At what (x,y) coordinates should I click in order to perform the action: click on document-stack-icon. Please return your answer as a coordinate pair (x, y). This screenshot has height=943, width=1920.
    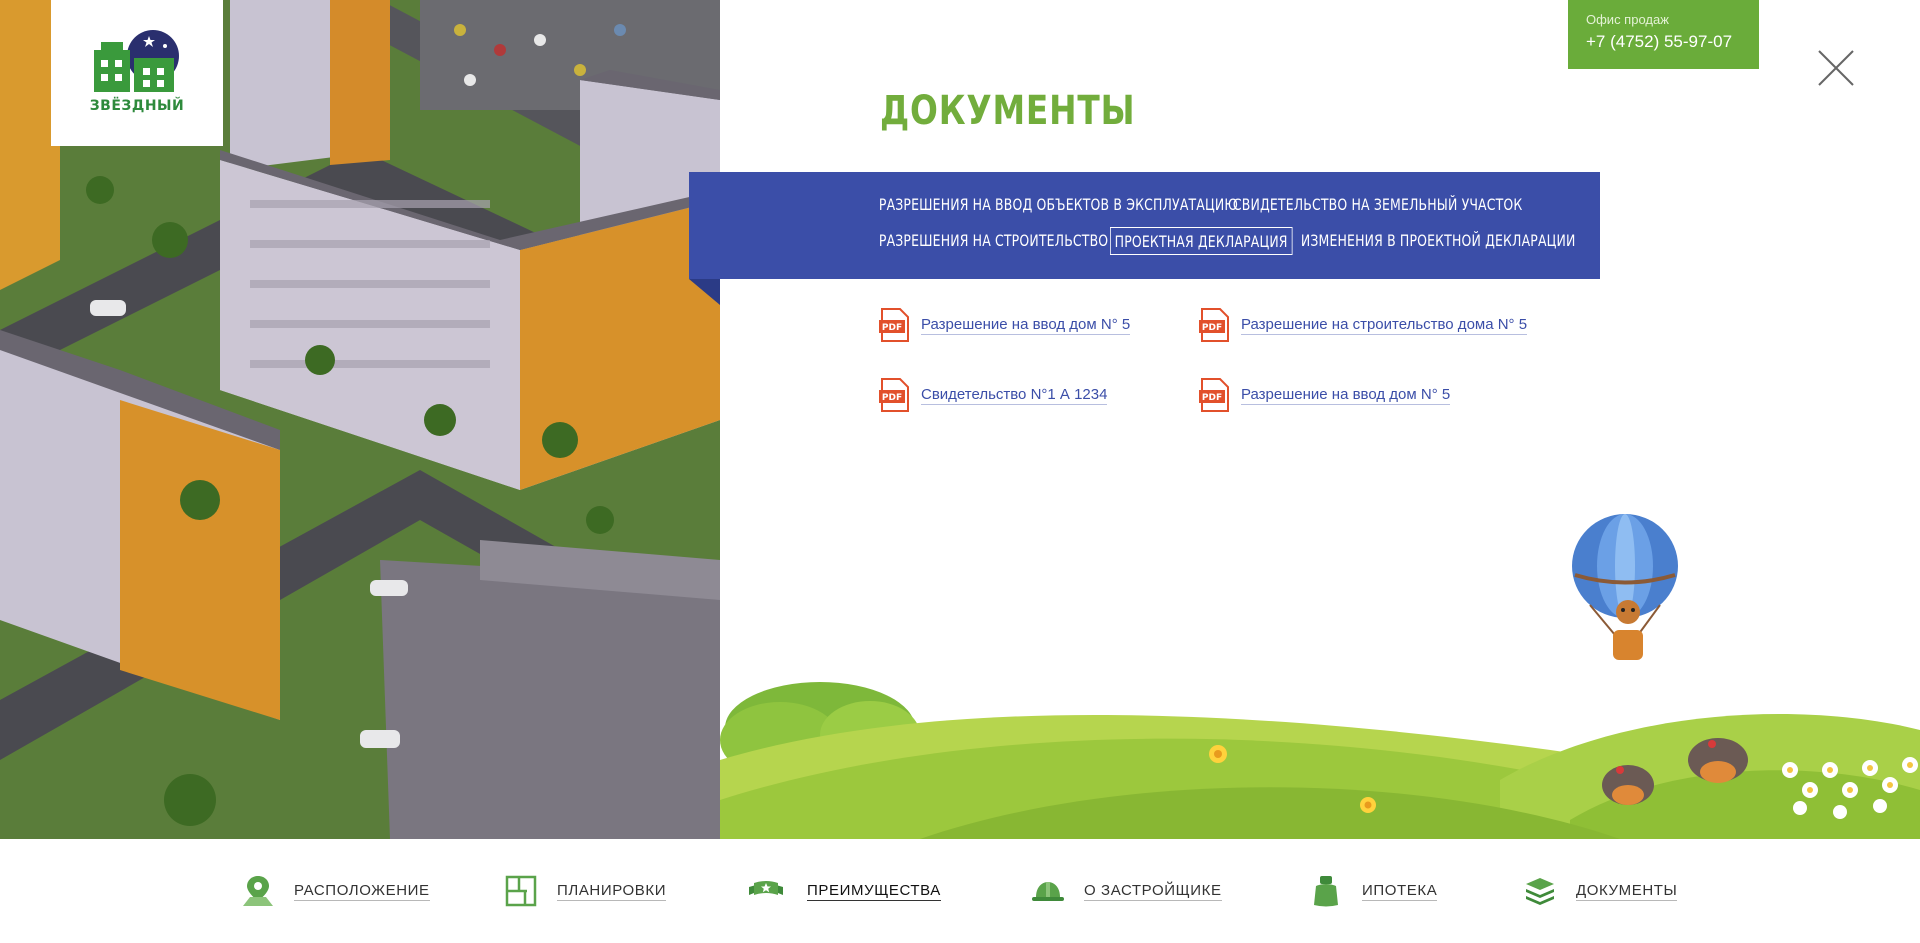
    Looking at the image, I should click on (1540, 891).